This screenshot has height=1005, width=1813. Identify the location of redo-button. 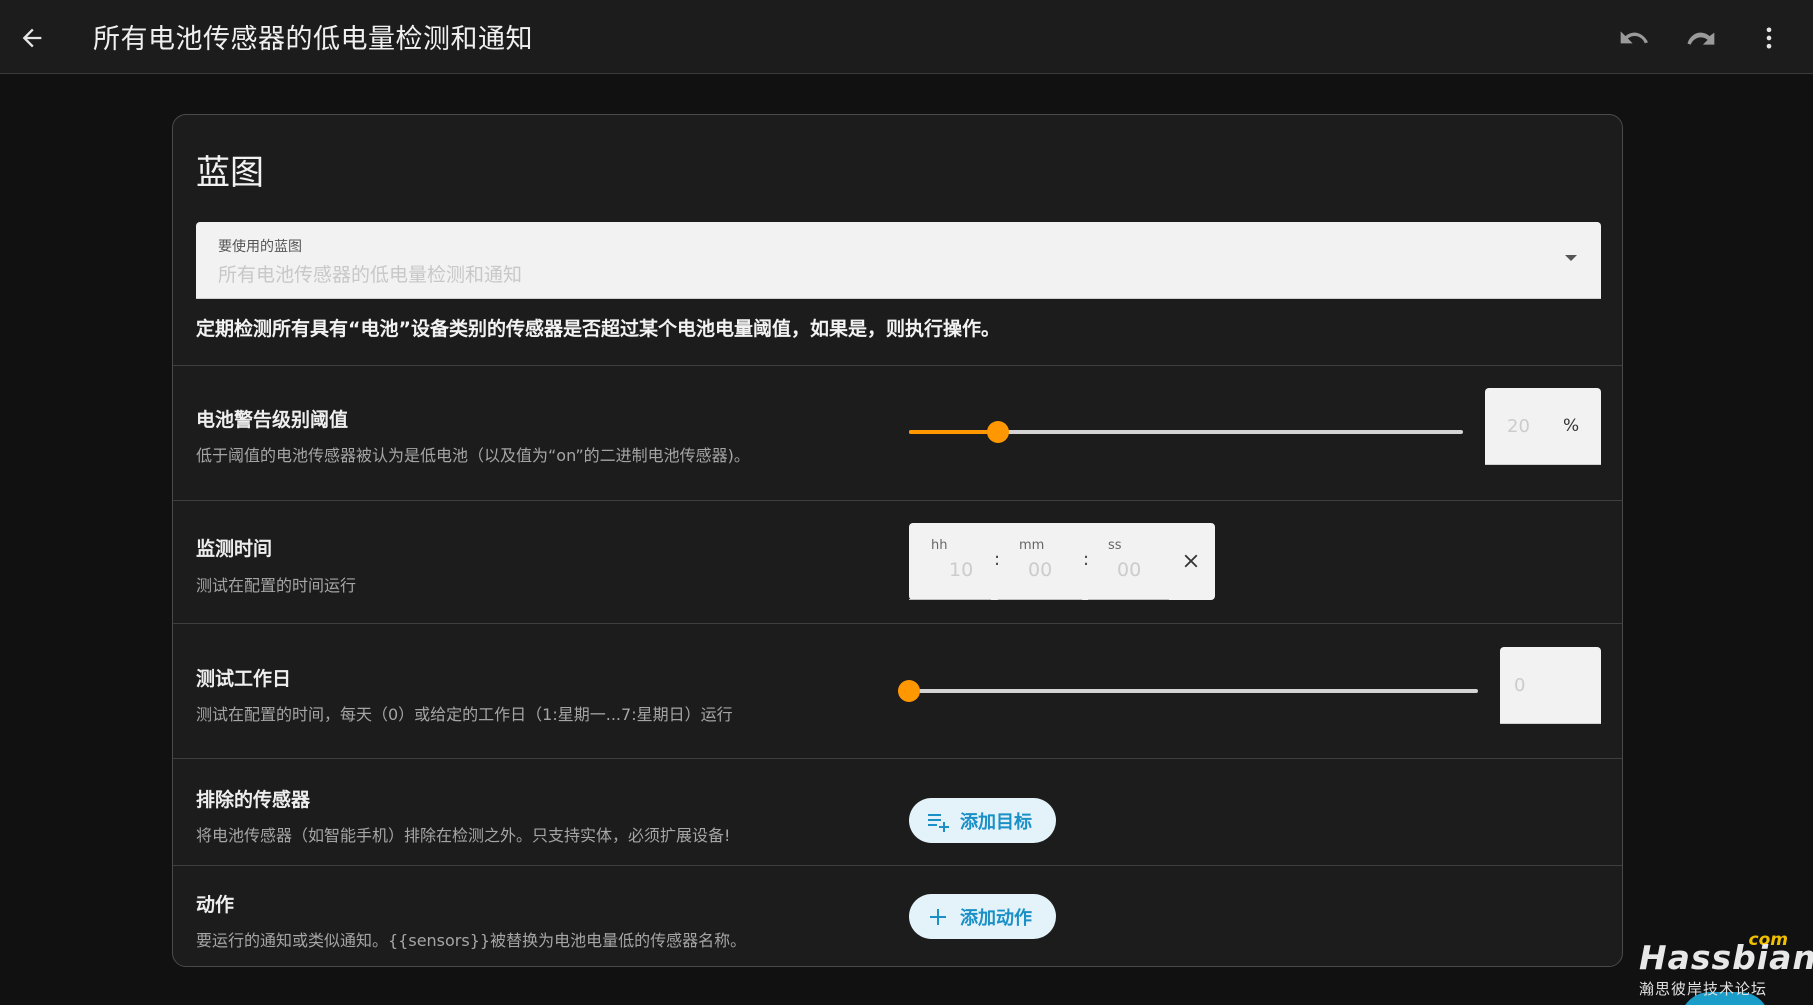
(1701, 38).